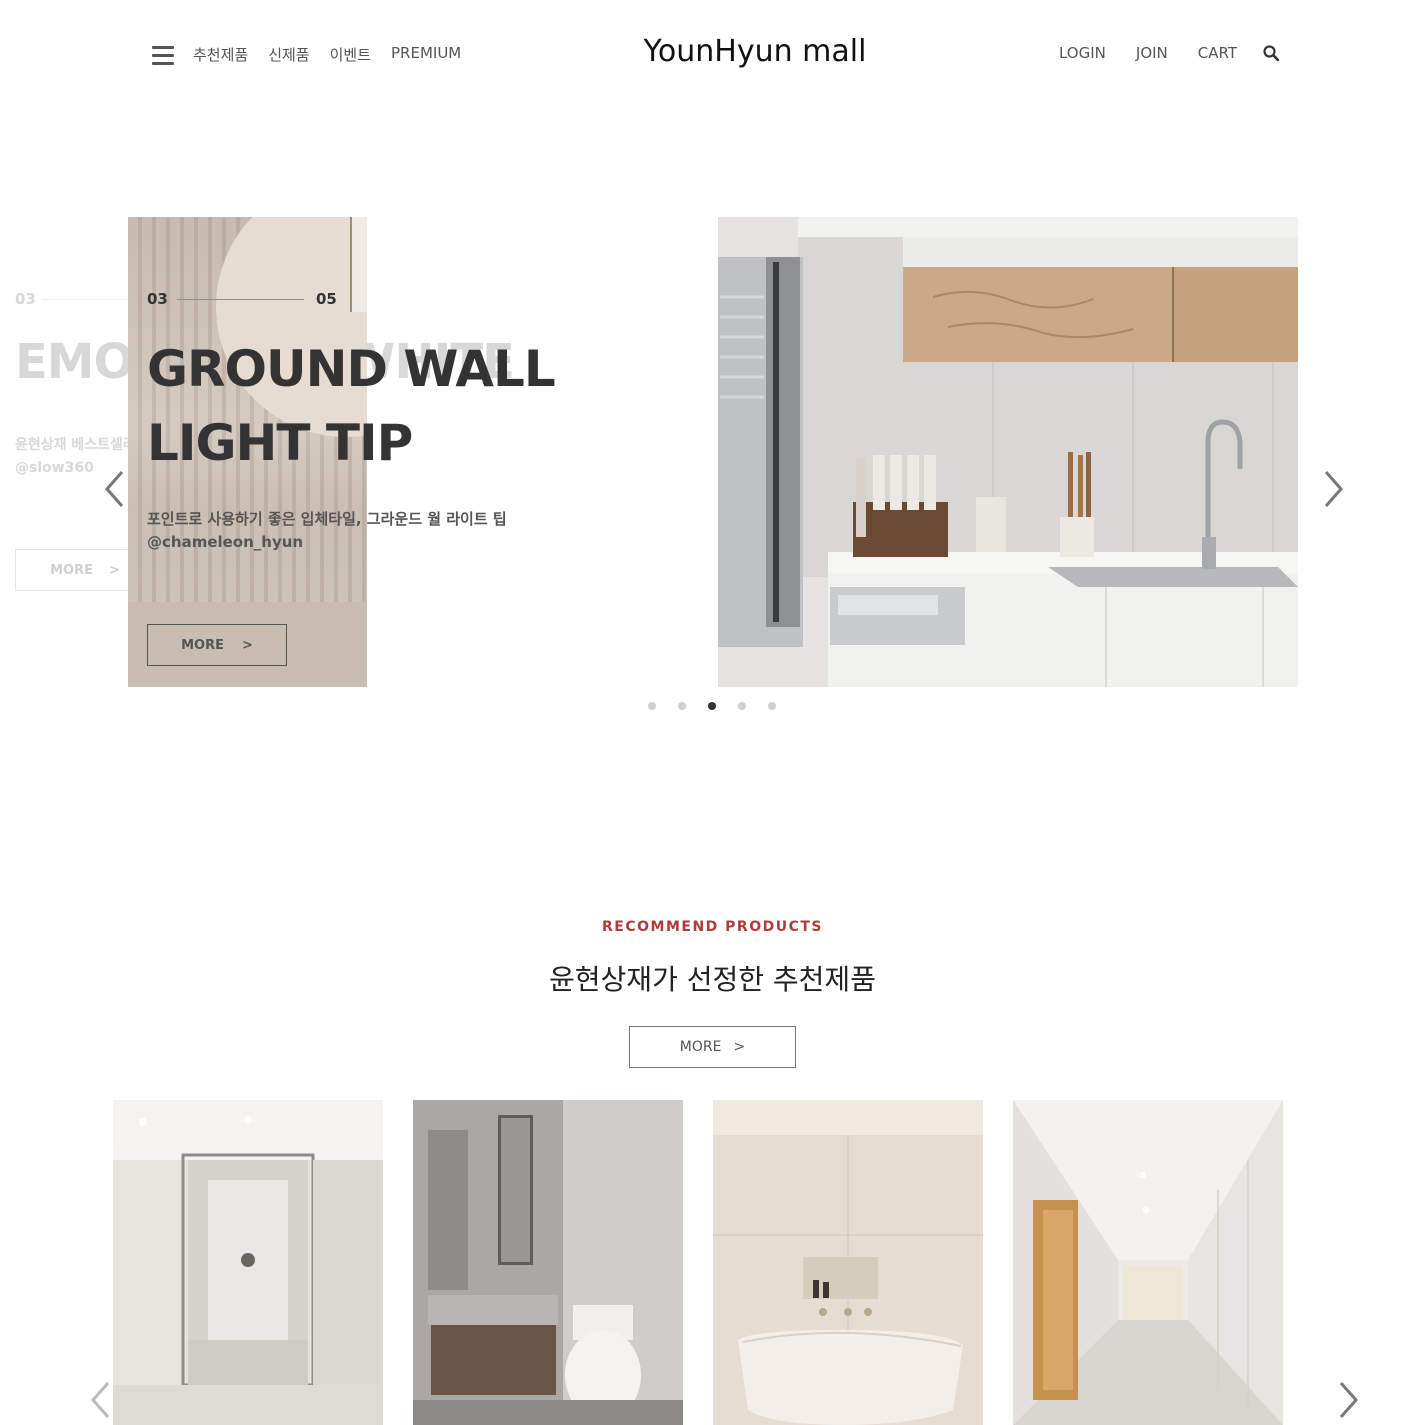 This screenshot has width=1425, height=1425. I want to click on recommend-more-button: MORE >, so click(712, 1047).